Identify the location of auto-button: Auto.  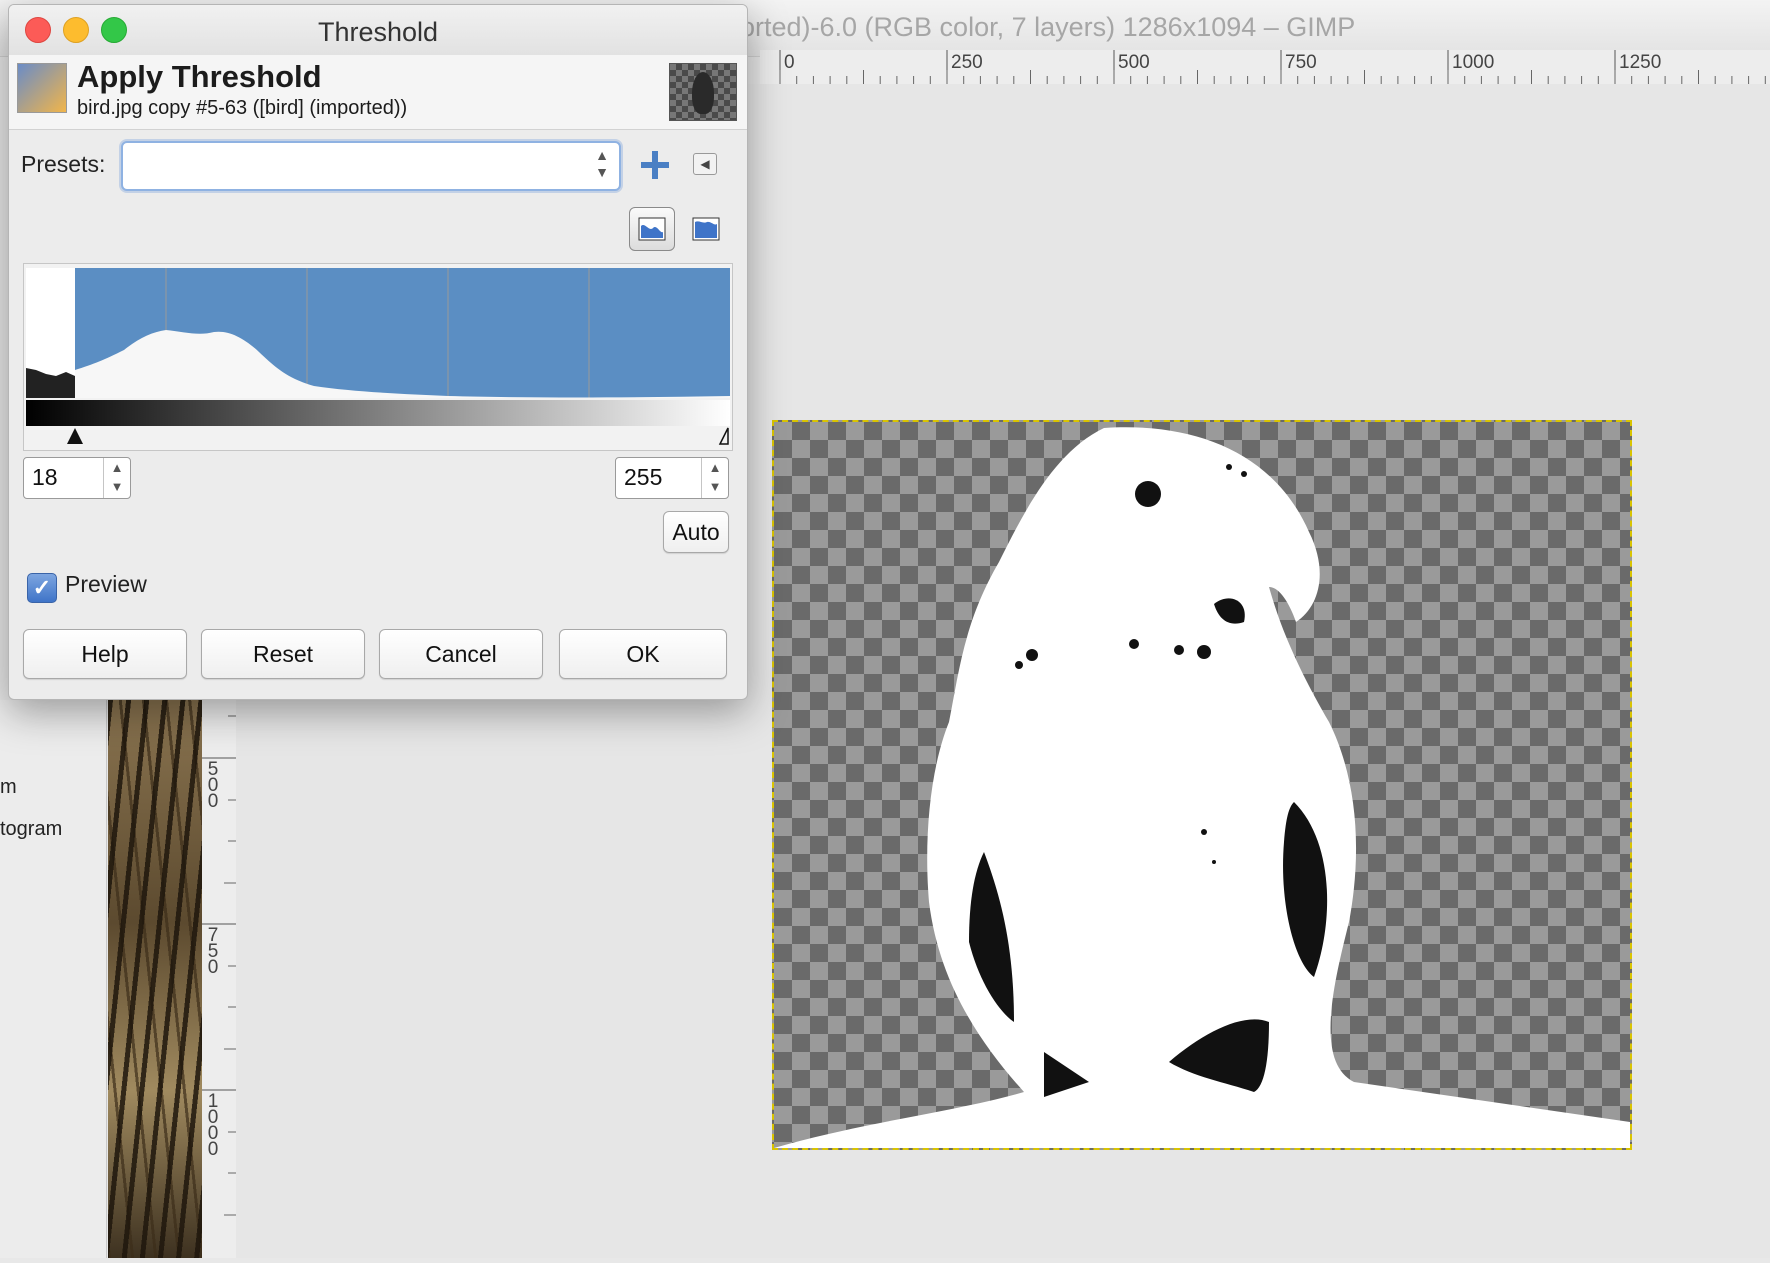
(696, 532).